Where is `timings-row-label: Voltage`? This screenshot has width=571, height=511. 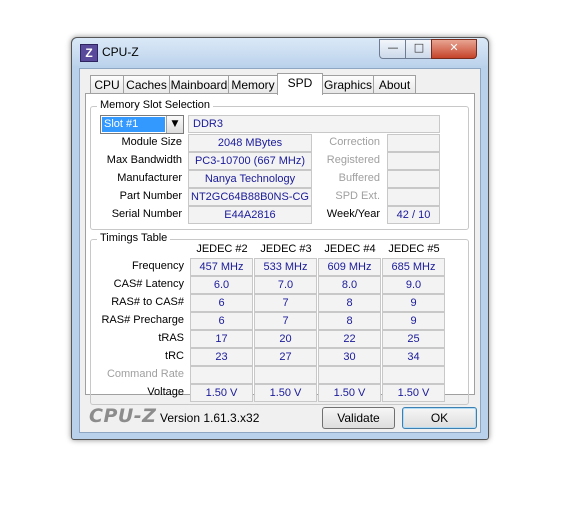
timings-row-label: Voltage is located at coordinates (165, 392).